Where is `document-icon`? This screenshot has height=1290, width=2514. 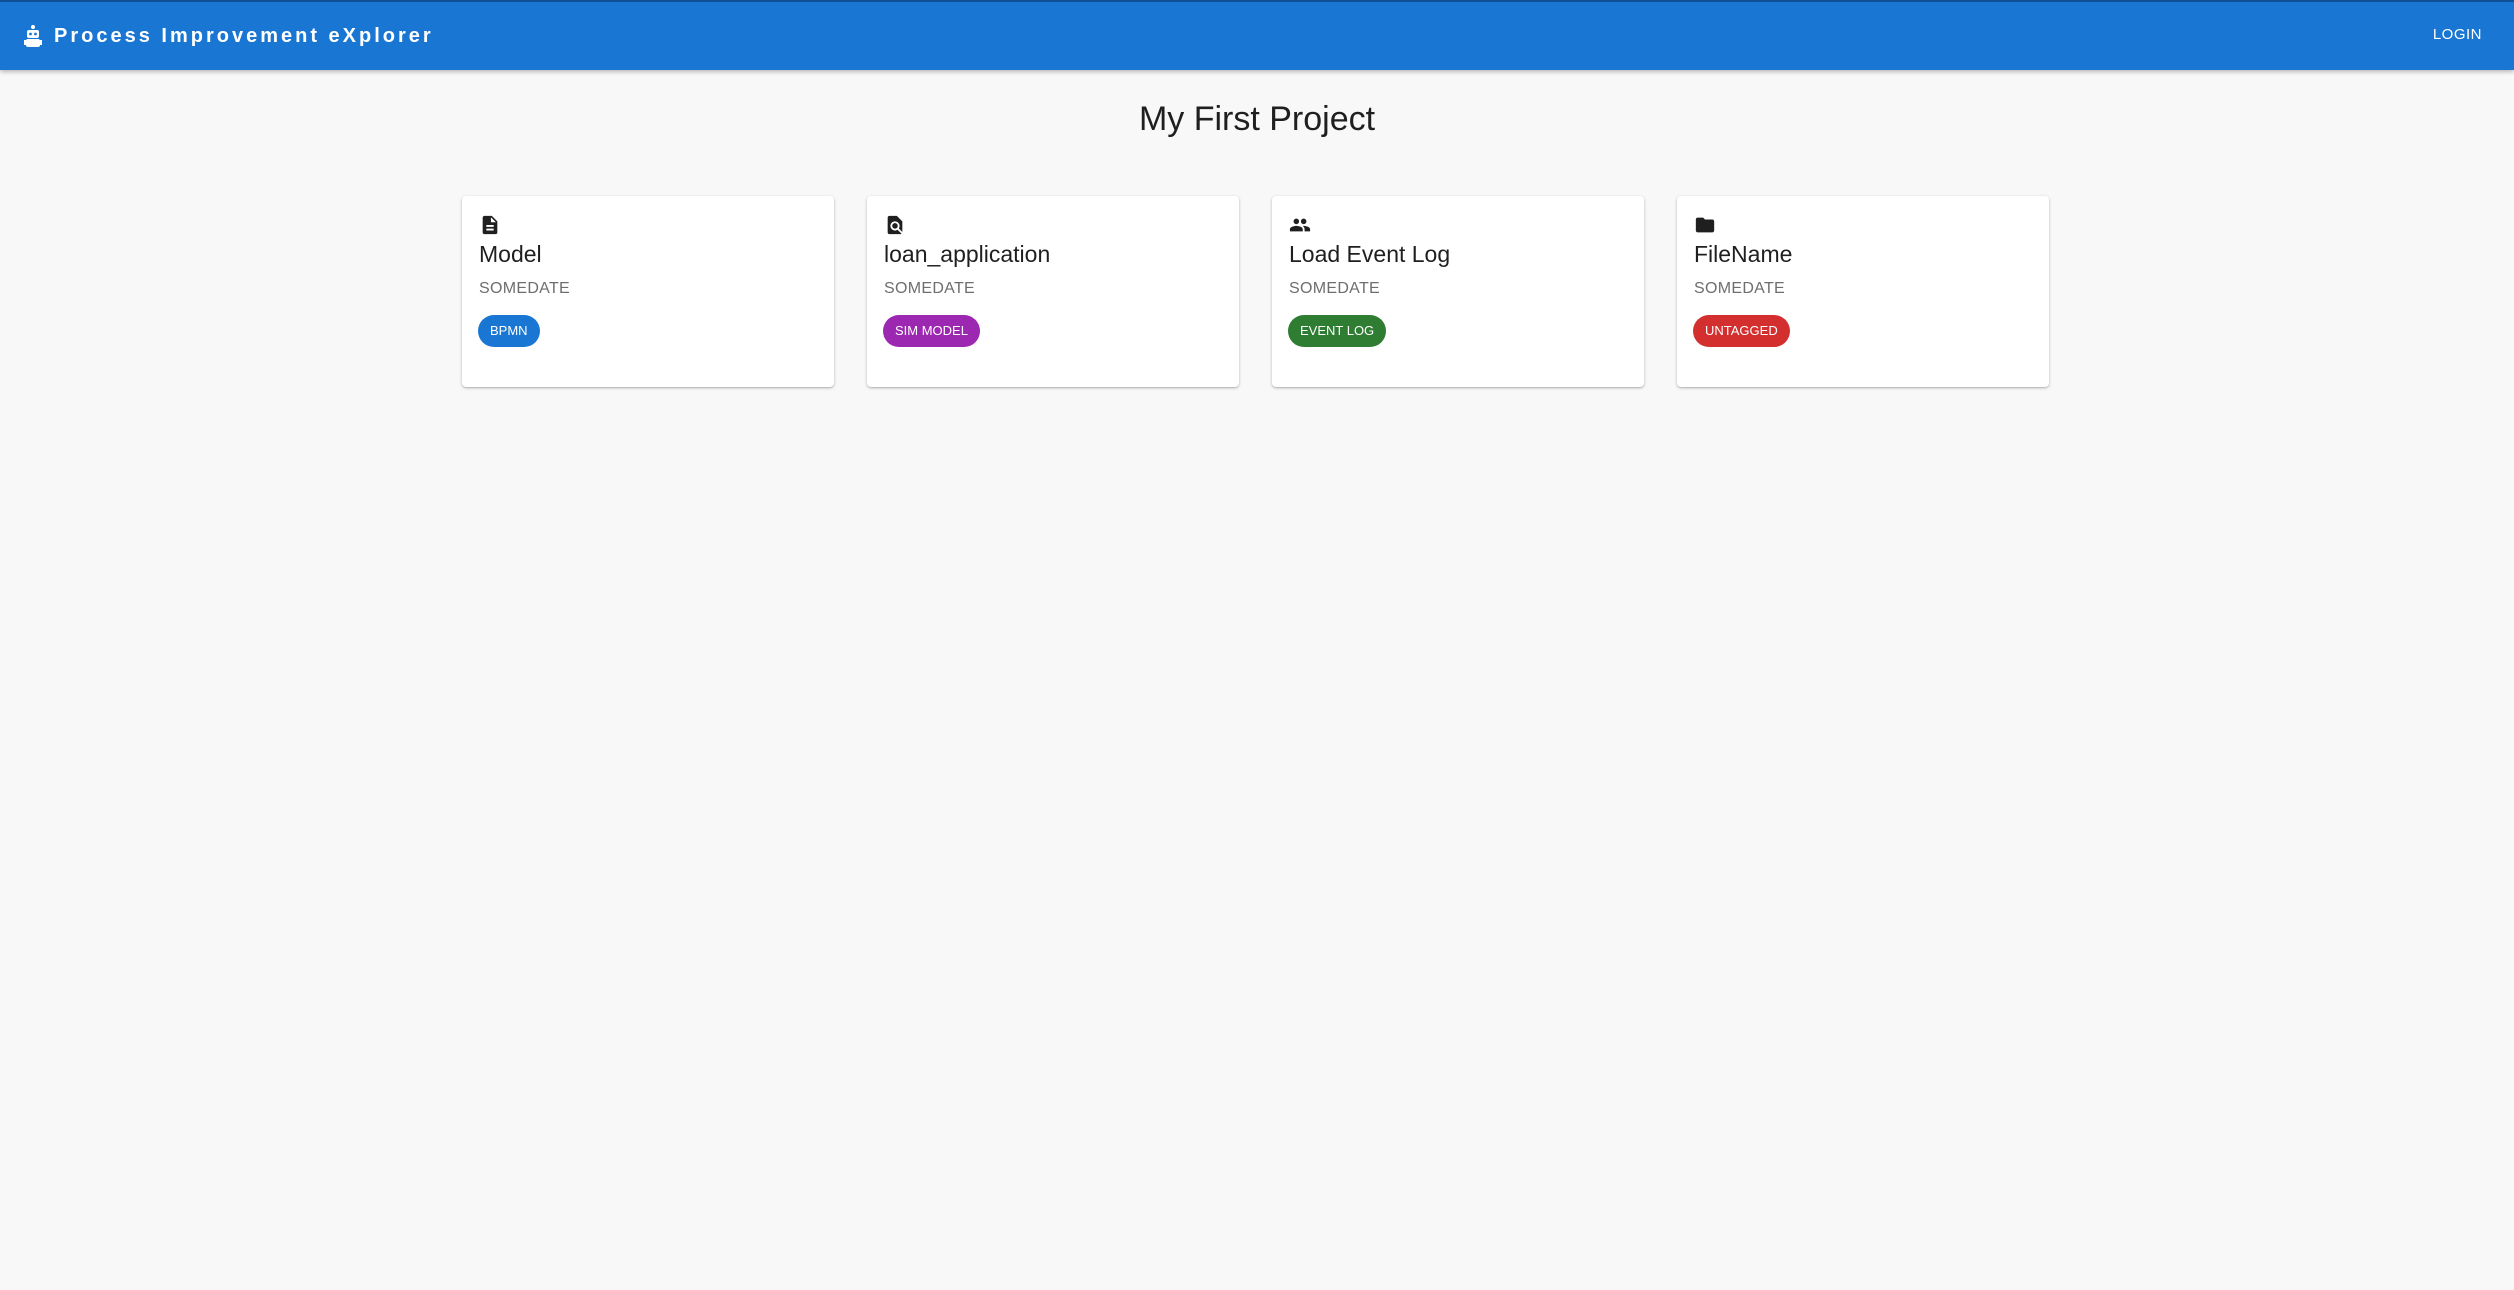 document-icon is located at coordinates (490, 225).